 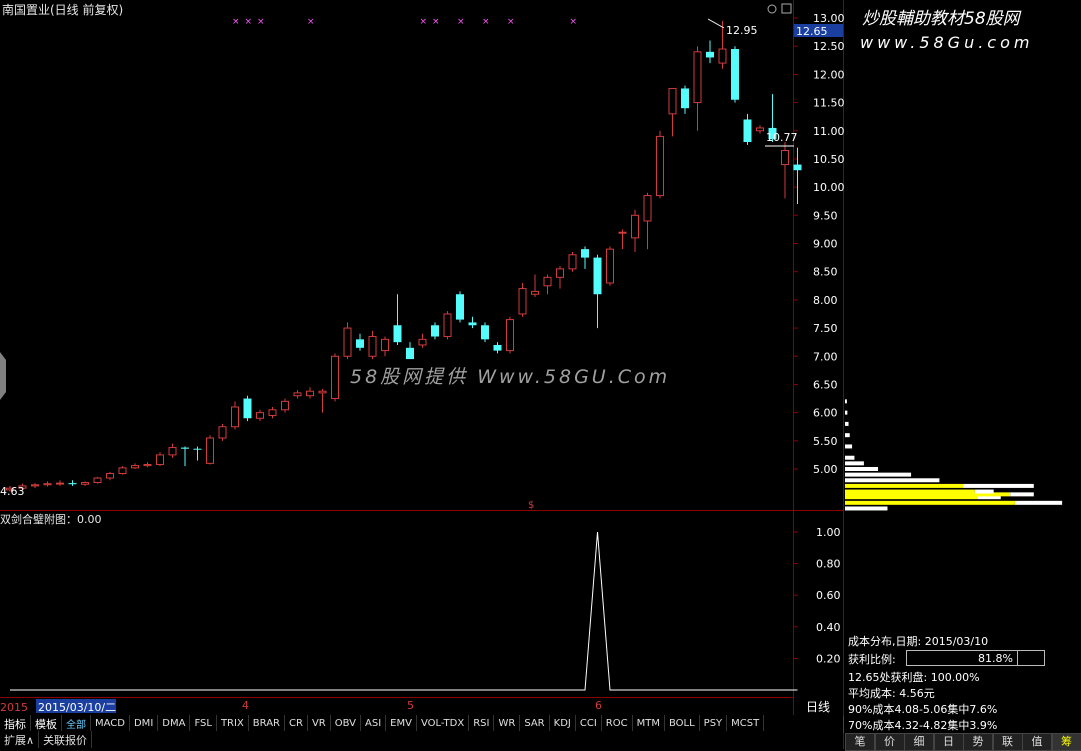 I want to click on low-annotation: 4.63, so click(x=12, y=491).